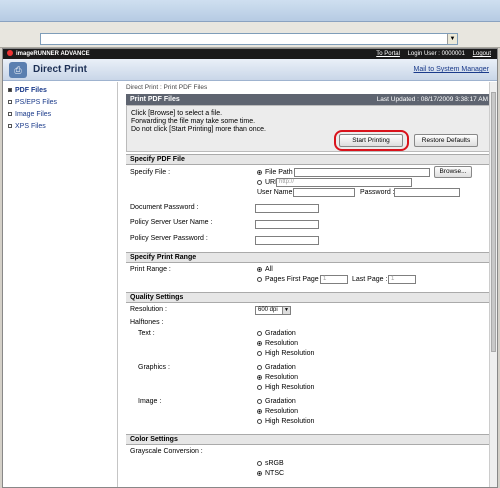 The width and height of the screenshot is (500, 488). Describe the element at coordinates (402, 279) in the screenshot. I see `last-page-input: 1` at that location.